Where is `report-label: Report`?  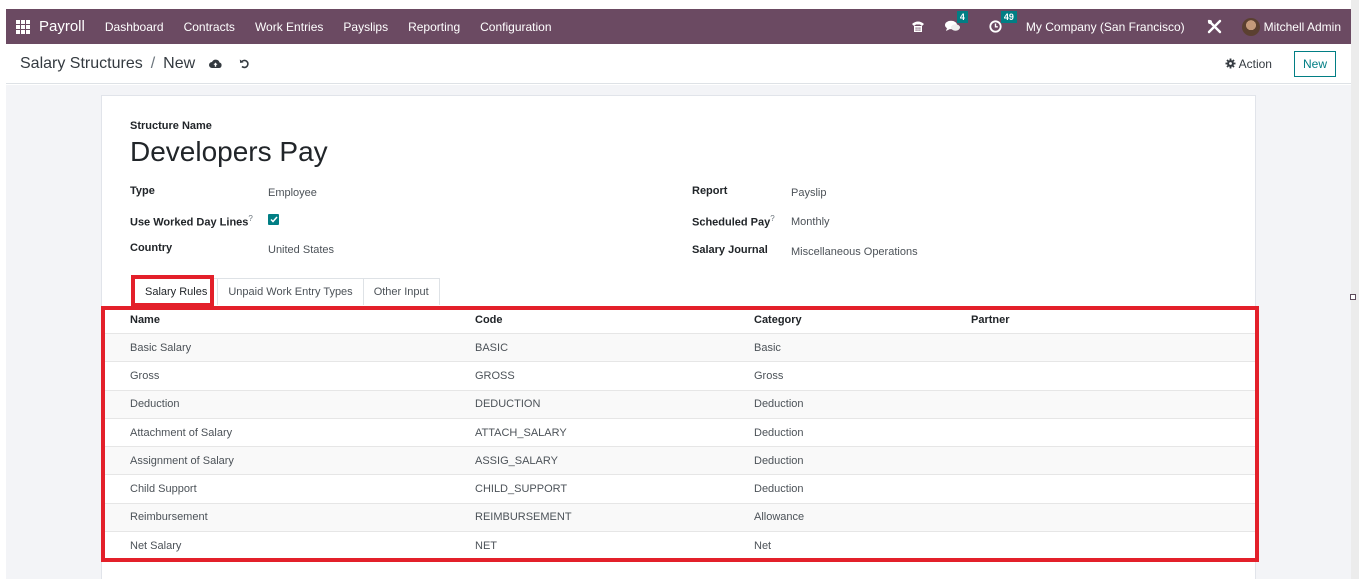 report-label: Report is located at coordinates (710, 191).